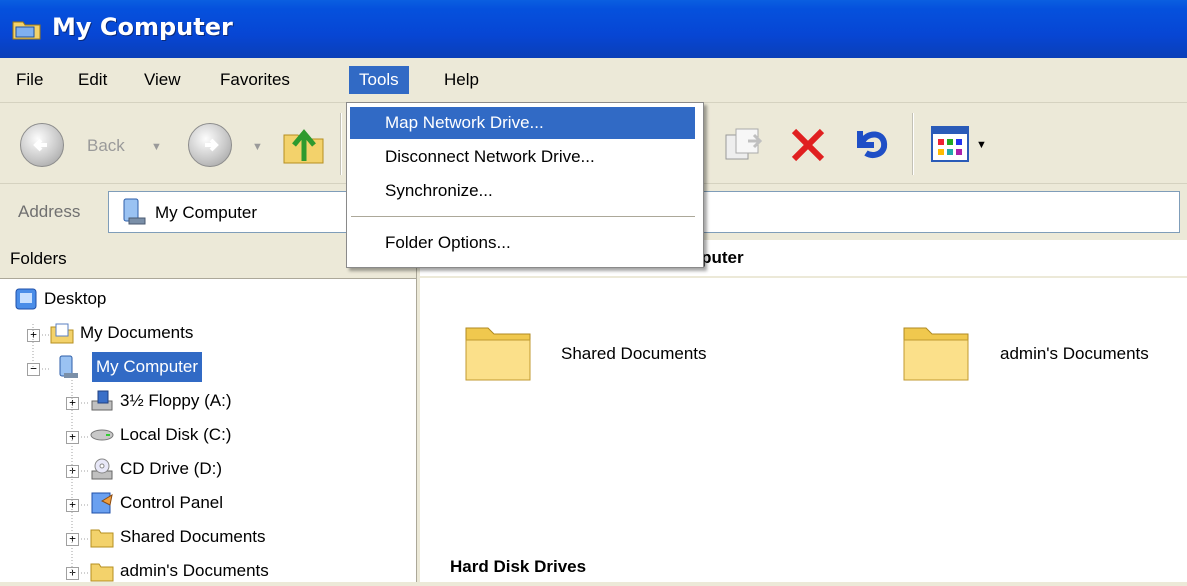 This screenshot has width=1187, height=586. I want to click on toolbar-separator, so click(341, 144).